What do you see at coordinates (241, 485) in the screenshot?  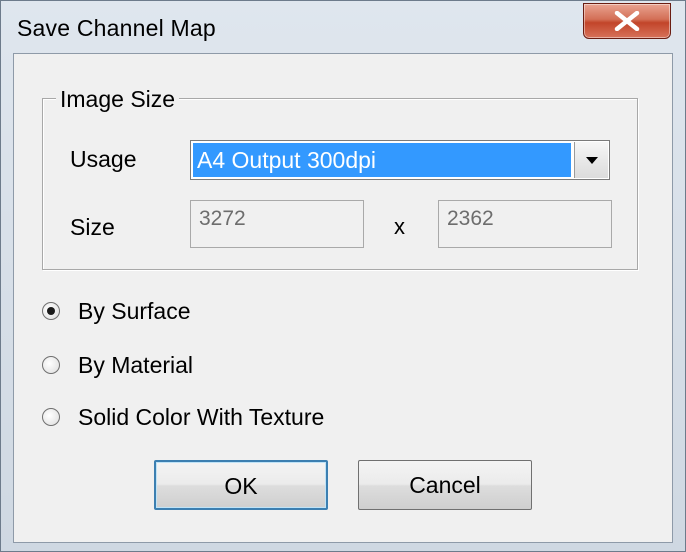 I see `ok-button: OK` at bounding box center [241, 485].